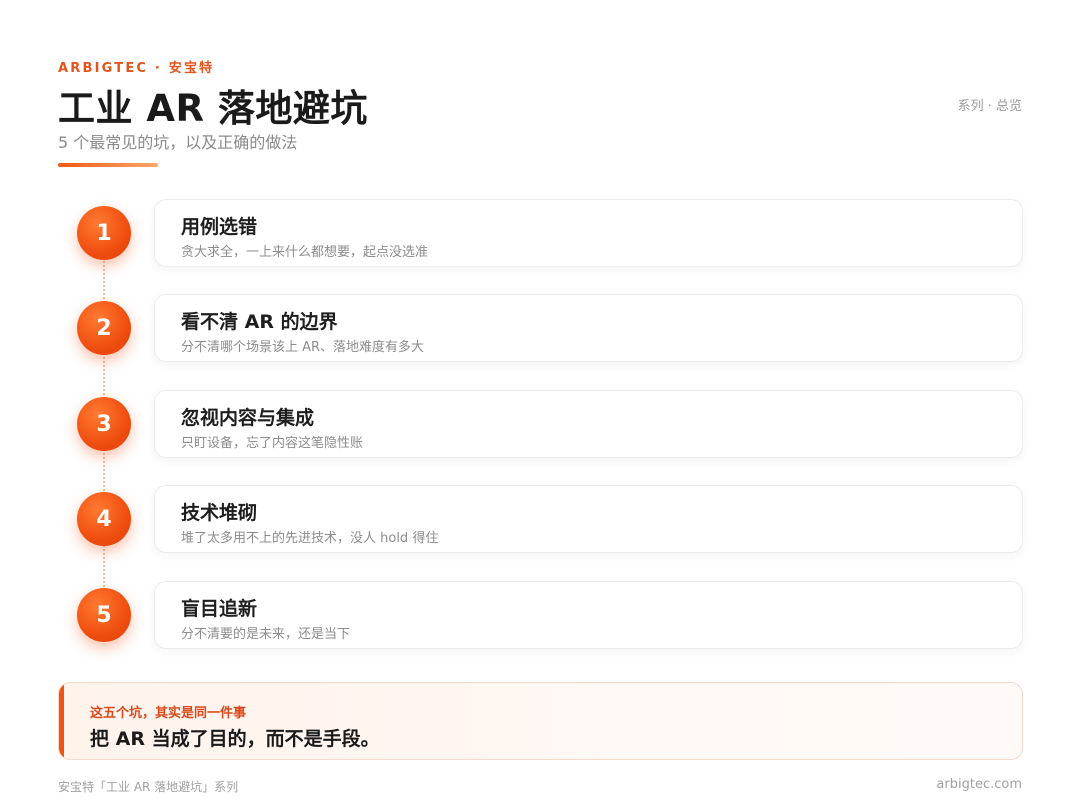 This screenshot has width=1080, height=810. What do you see at coordinates (266, 634) in the screenshot?
I see `pitfall-description: 分不清要的是未来，还是当下` at bounding box center [266, 634].